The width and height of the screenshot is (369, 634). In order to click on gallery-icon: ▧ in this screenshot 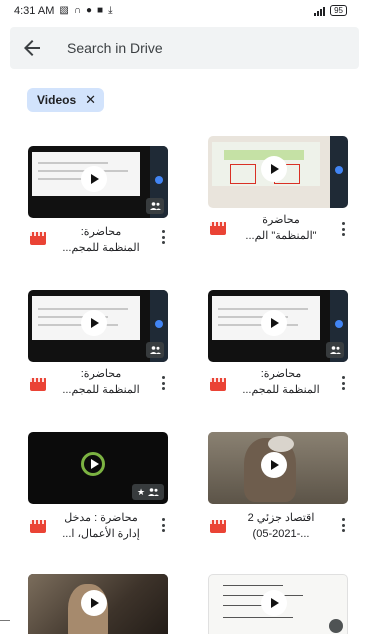, I will do `click(64, 10)`.